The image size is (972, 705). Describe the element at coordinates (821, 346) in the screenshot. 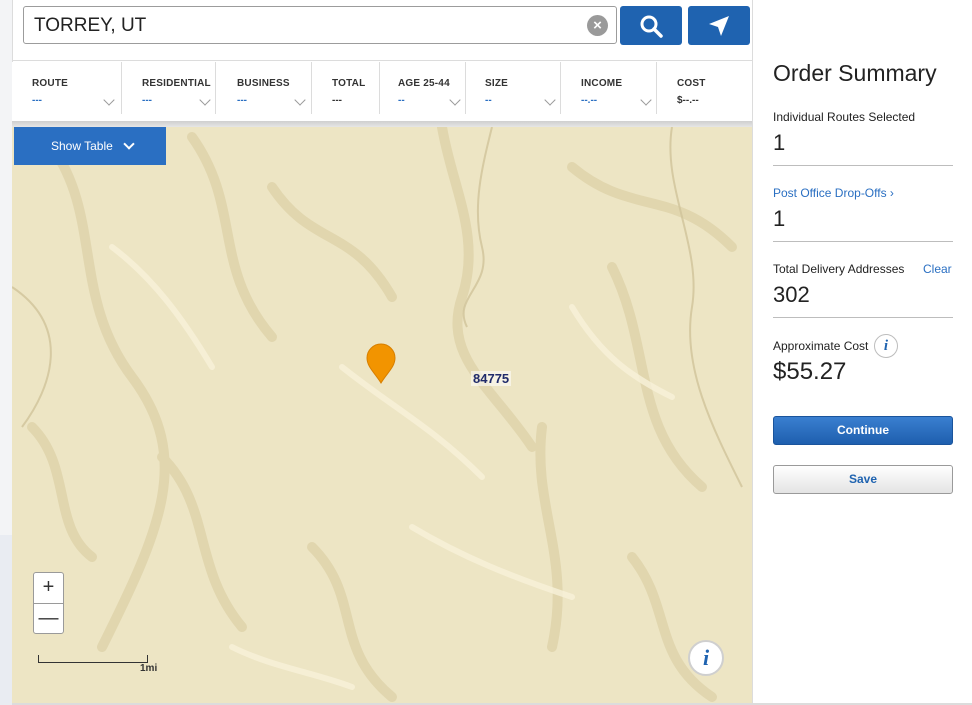

I see `approximate-cost-label: Approximate Cost` at that location.